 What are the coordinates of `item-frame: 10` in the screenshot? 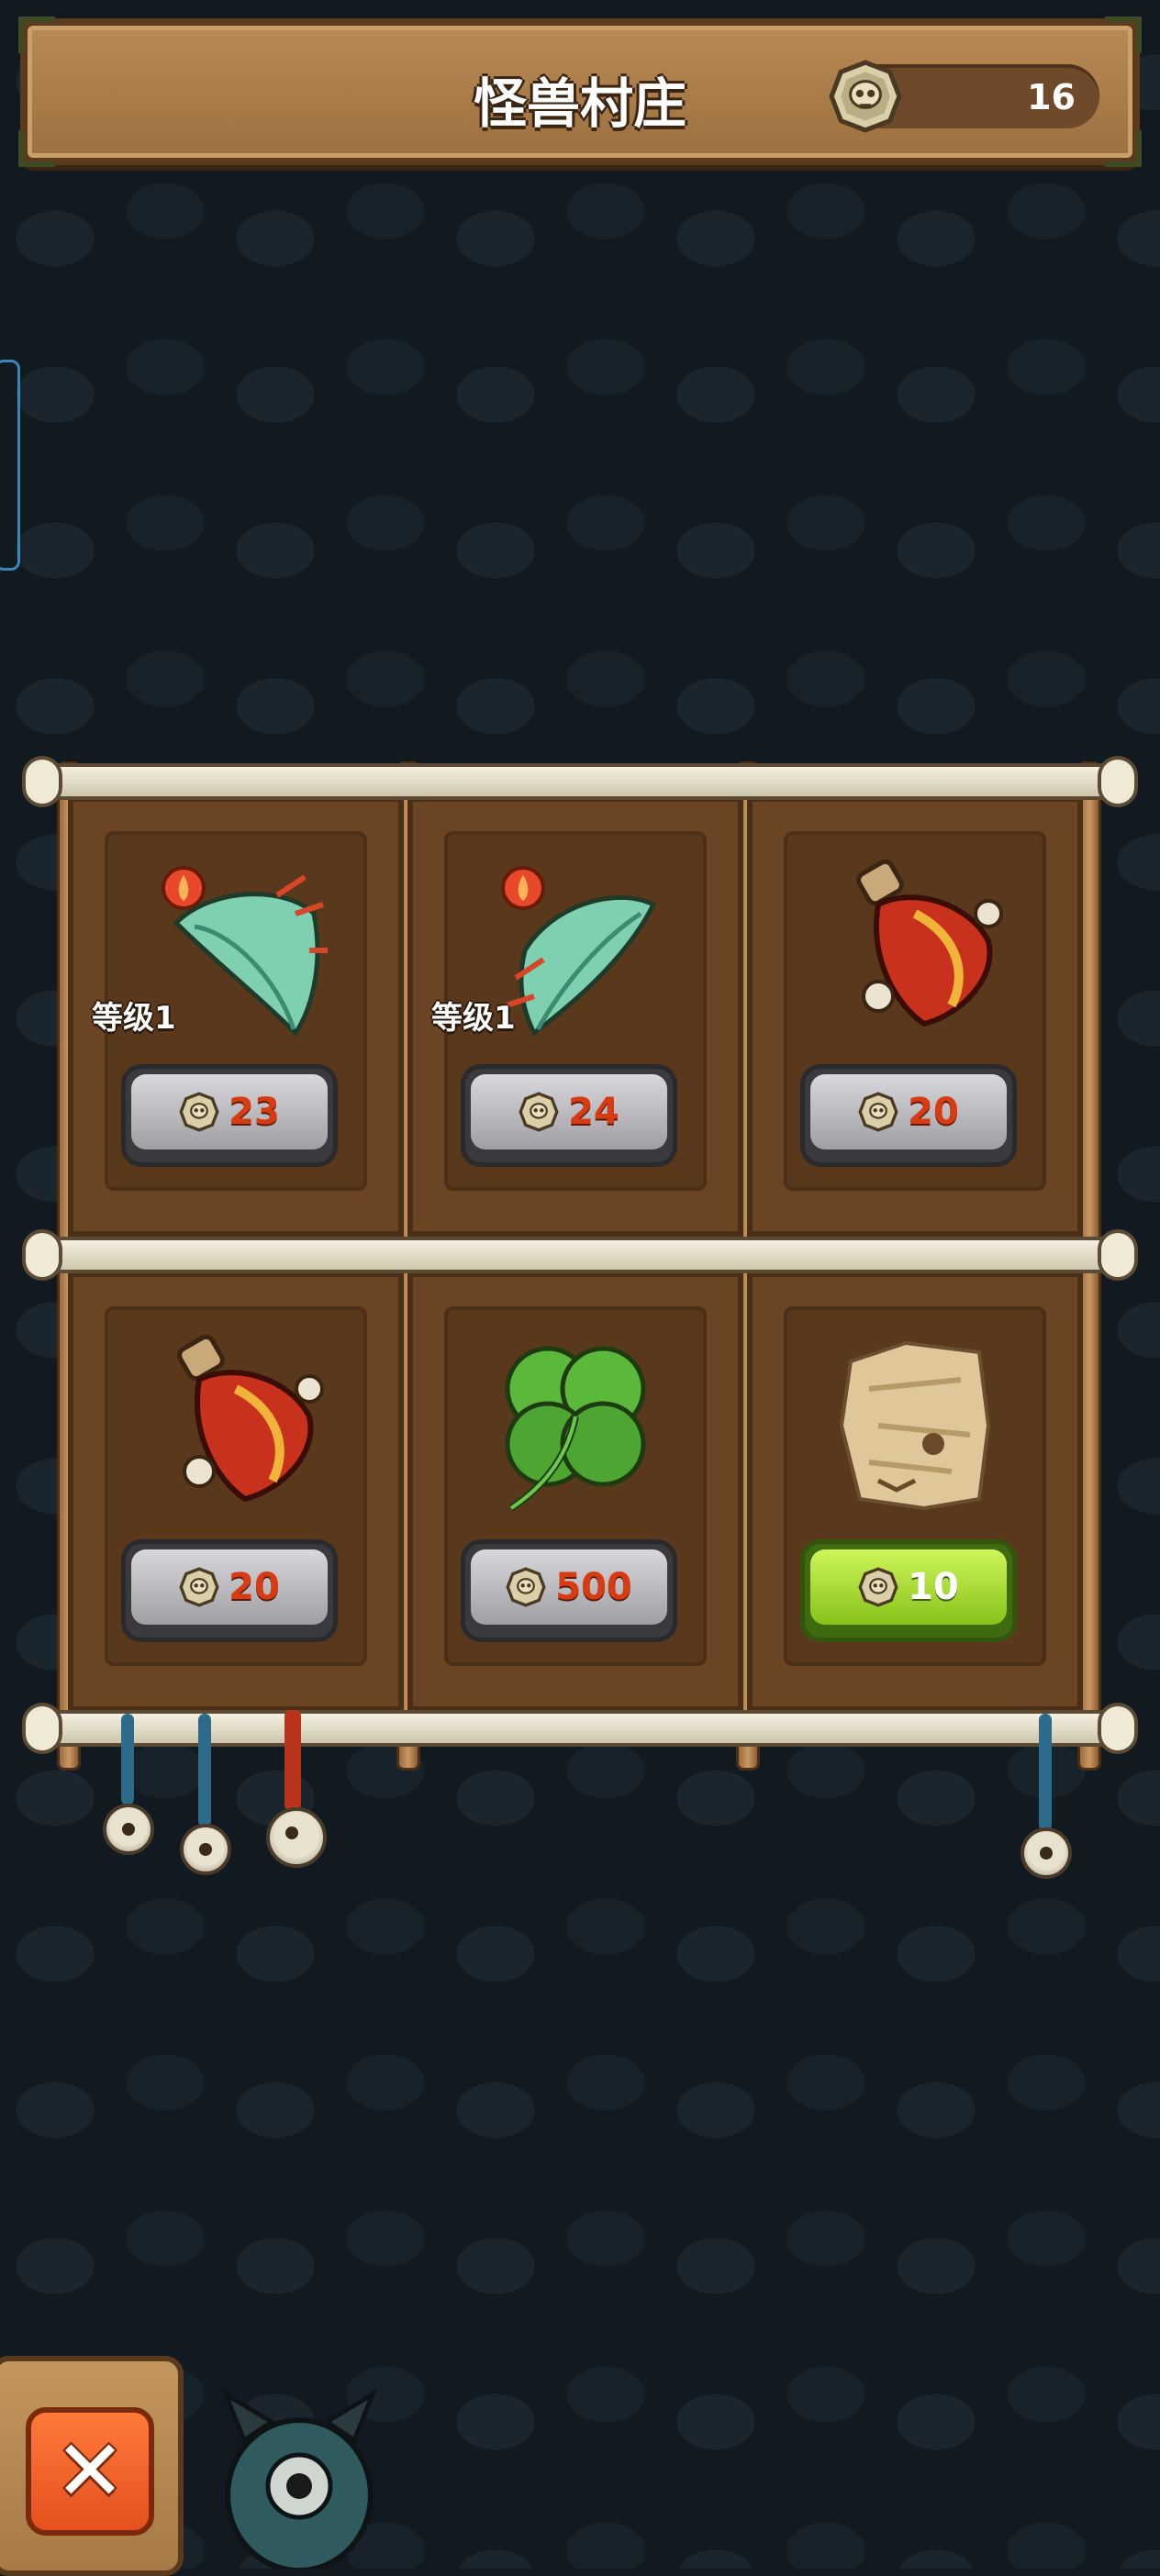 It's located at (915, 1486).